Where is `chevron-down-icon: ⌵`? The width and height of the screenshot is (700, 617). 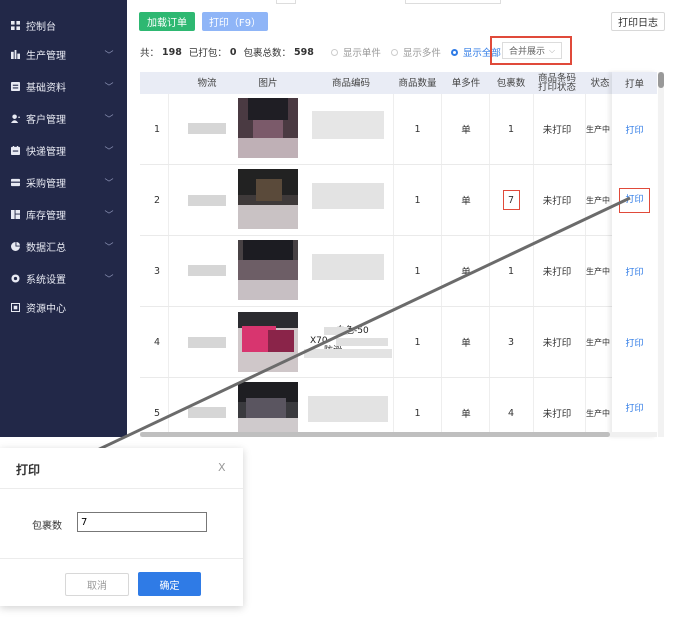
chevron-down-icon: ⌵ is located at coordinates (552, 50).